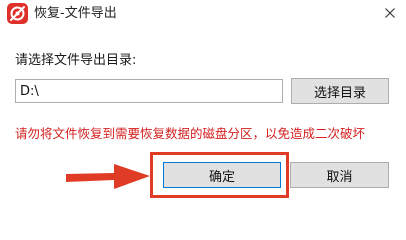 The image size is (406, 240). What do you see at coordinates (149, 91) in the screenshot?
I see `export-path-input` at bounding box center [149, 91].